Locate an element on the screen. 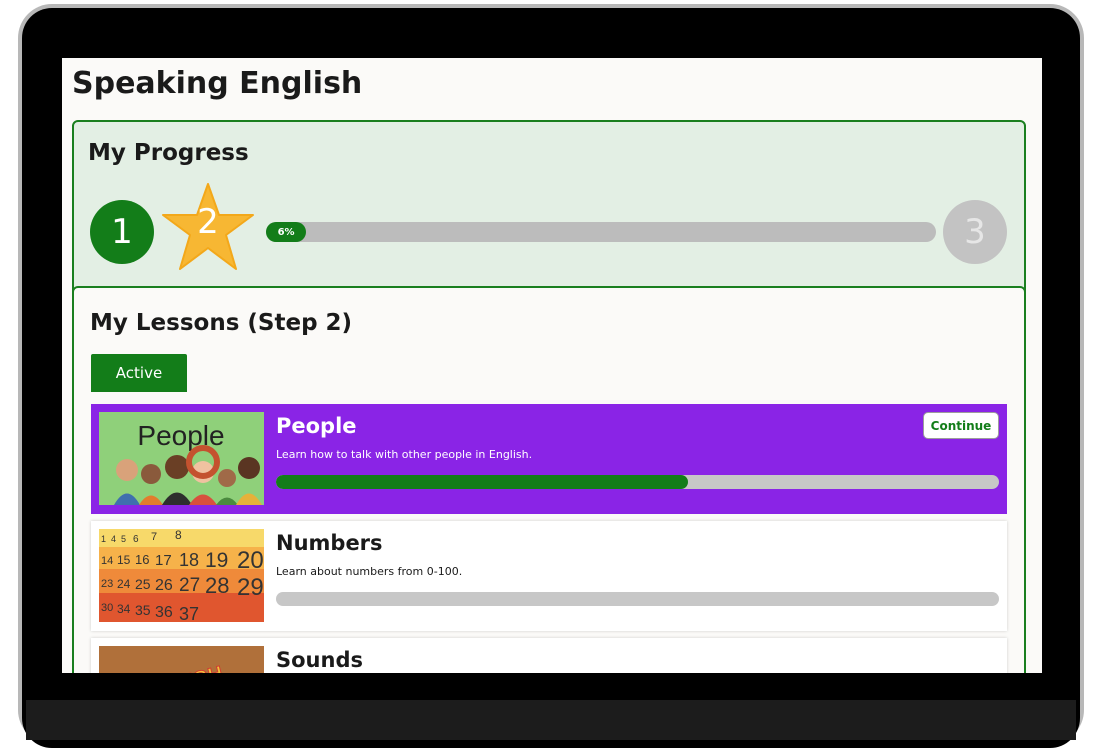 This screenshot has width=1100, height=748. svg-text: 24 is located at coordinates (124, 584).